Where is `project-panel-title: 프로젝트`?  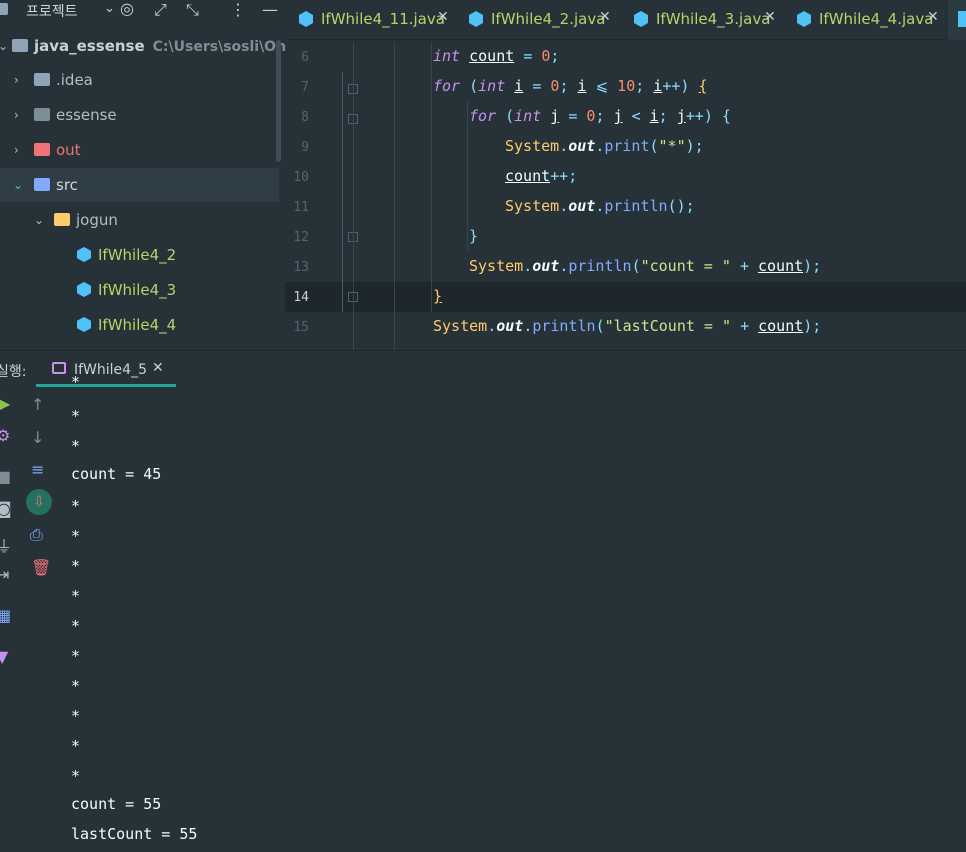
project-panel-title: 프로젝트 is located at coordinates (52, 11).